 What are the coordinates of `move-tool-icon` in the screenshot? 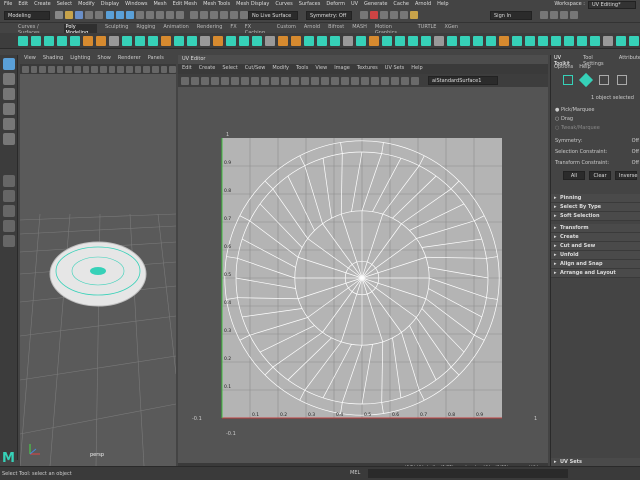 It's located at (8, 109).